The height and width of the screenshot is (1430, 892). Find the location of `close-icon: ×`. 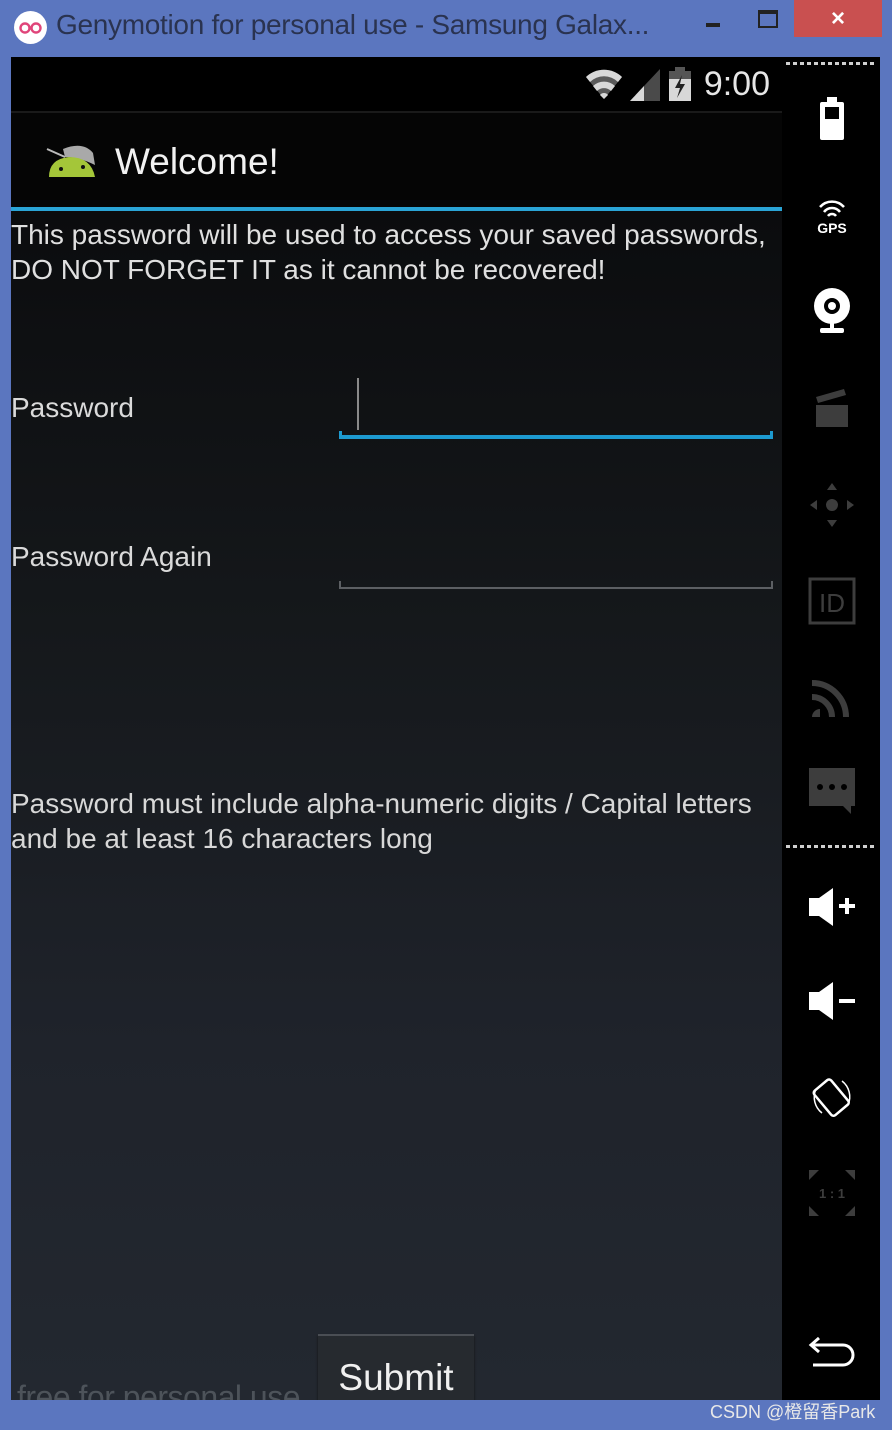

close-icon: × is located at coordinates (837, 18).